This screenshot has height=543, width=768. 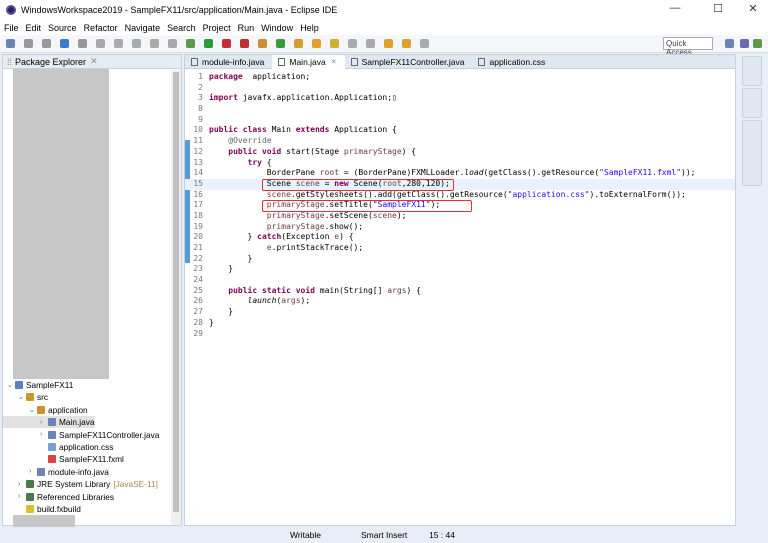 What do you see at coordinates (81, 435) in the screenshot?
I see `tree-item: › SampleFX11Controller.java` at bounding box center [81, 435].